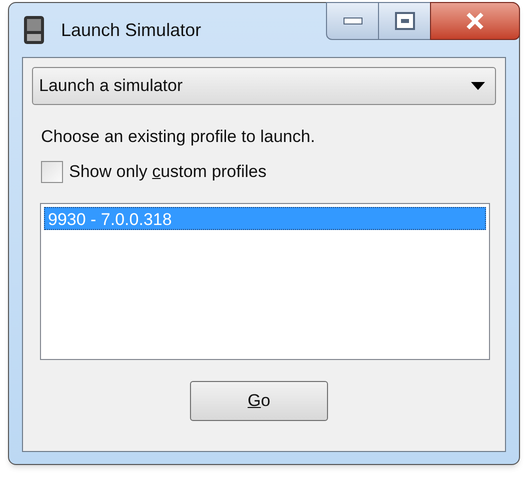 Image resolution: width=525 pixels, height=479 pixels. Describe the element at coordinates (167, 172) in the screenshot. I see `checkbox-label: Show only custom profiles` at that location.